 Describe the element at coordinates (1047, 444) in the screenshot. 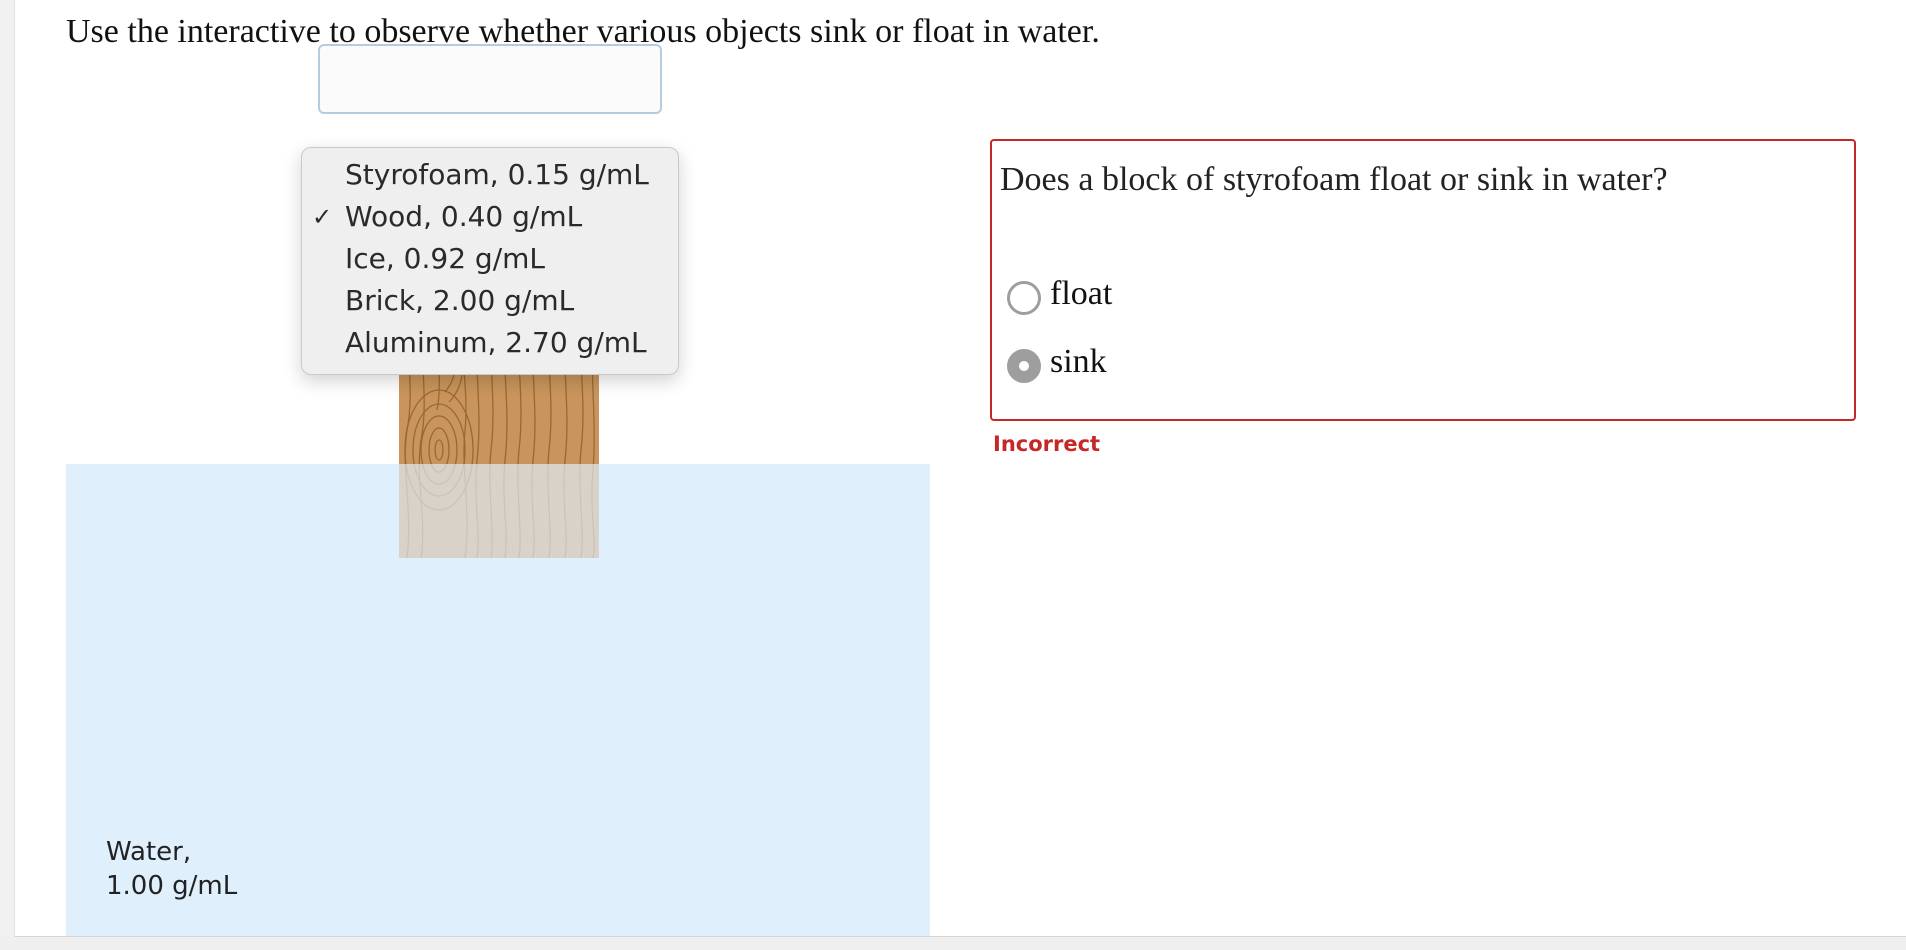

I see `feedback-incorrect: Incorrect` at that location.